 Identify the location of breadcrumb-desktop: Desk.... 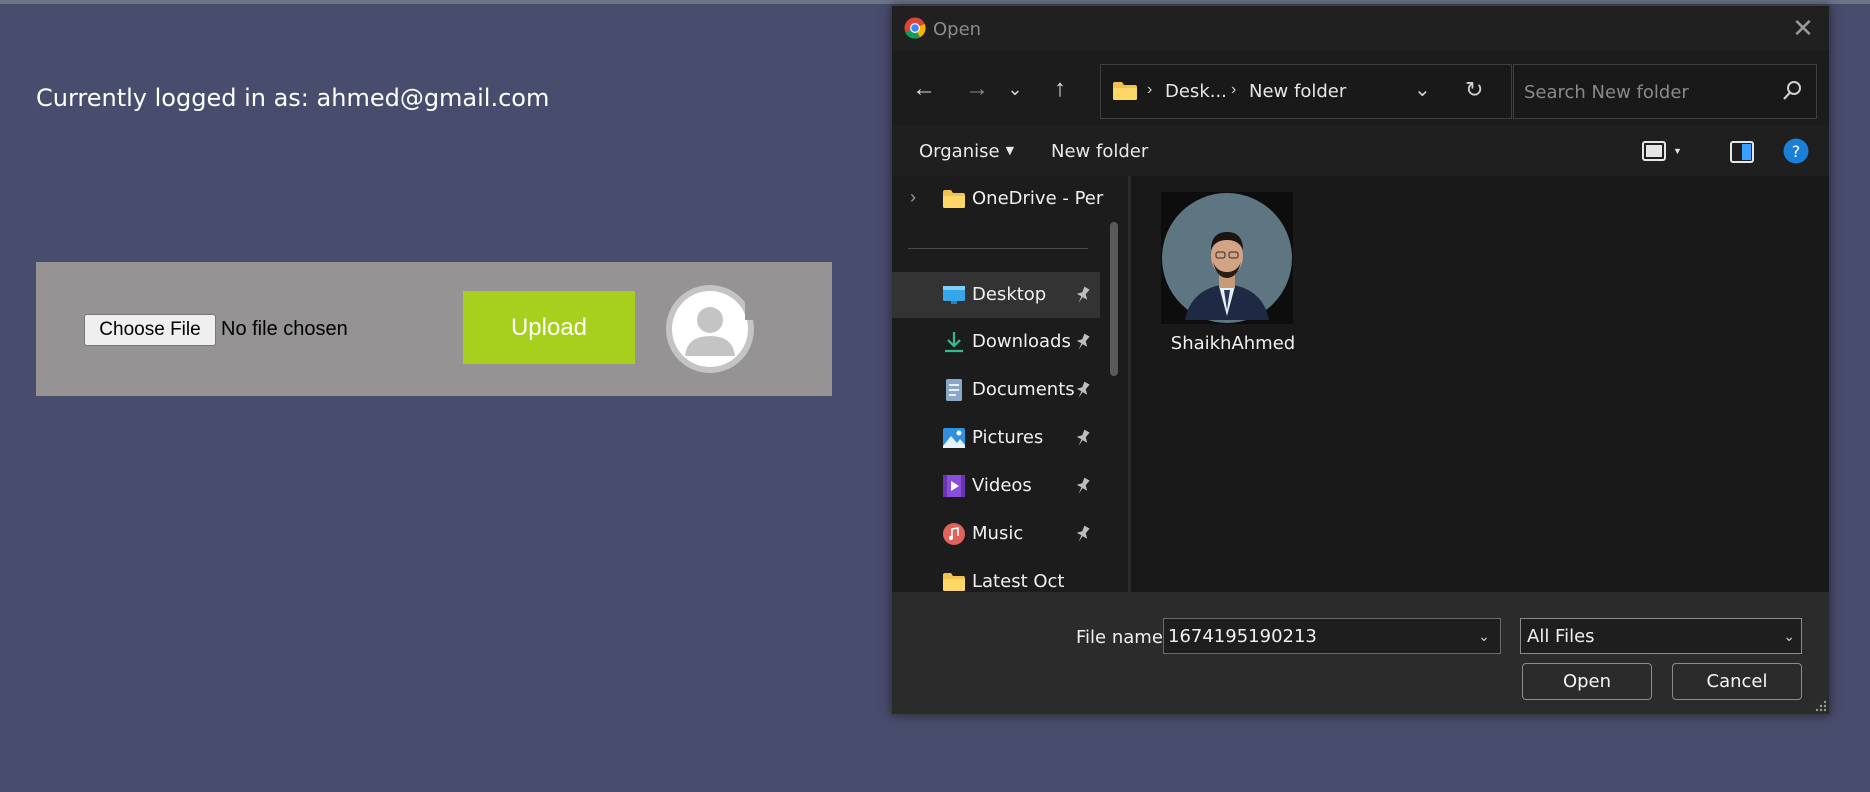
(1196, 91).